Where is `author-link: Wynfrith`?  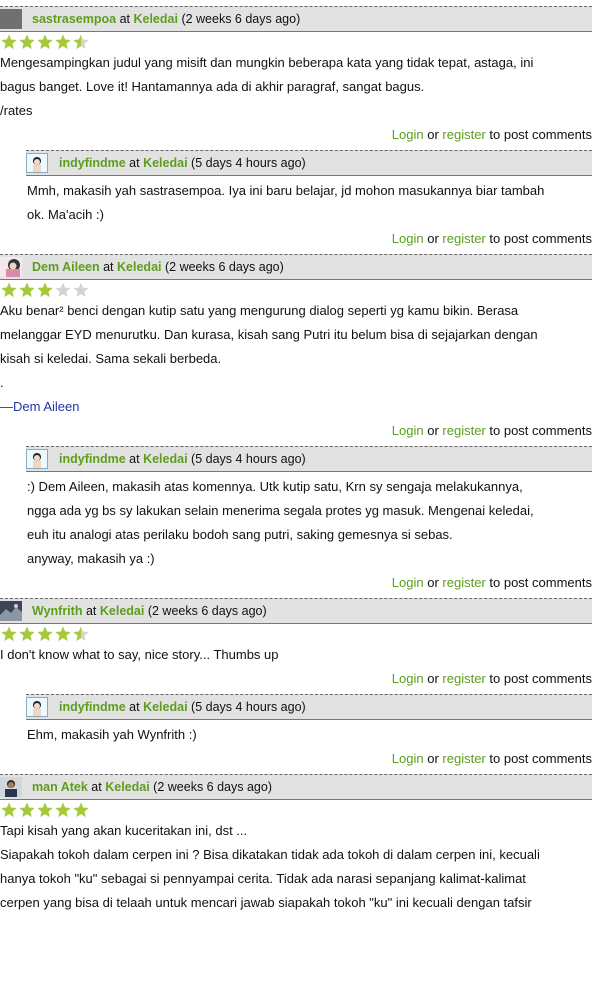
author-link: Wynfrith is located at coordinates (57, 611).